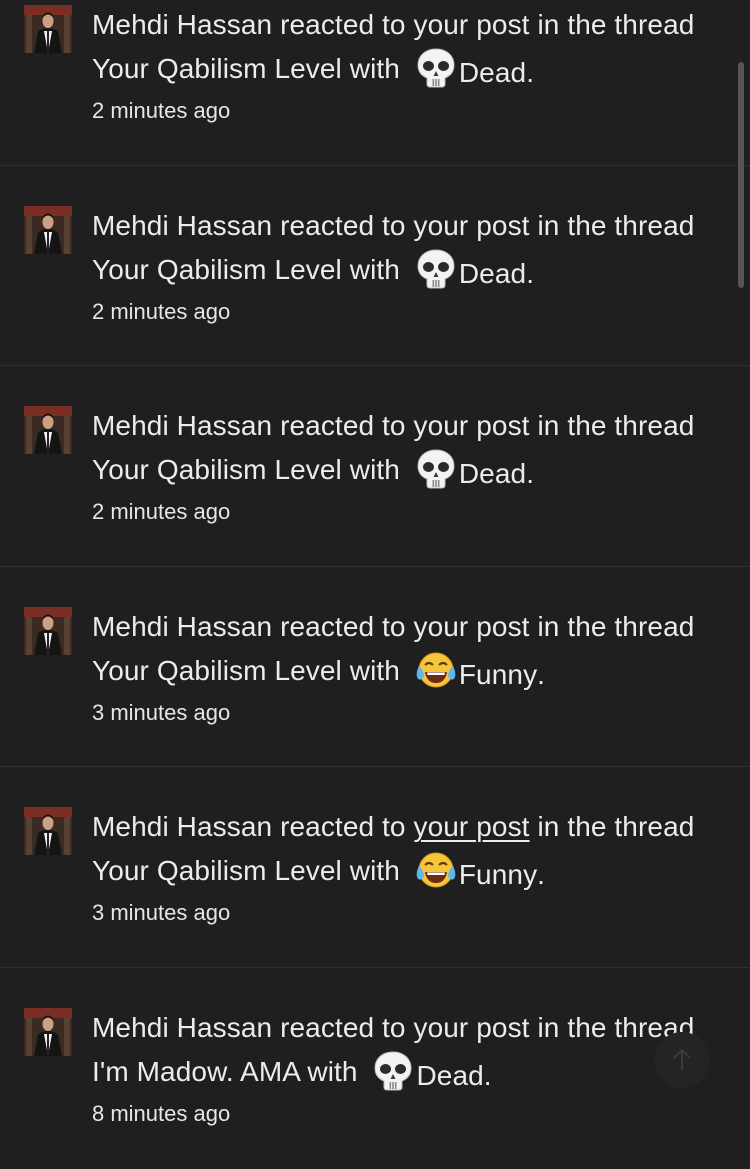  Describe the element at coordinates (741, 175) in the screenshot. I see `scrollbar` at that location.